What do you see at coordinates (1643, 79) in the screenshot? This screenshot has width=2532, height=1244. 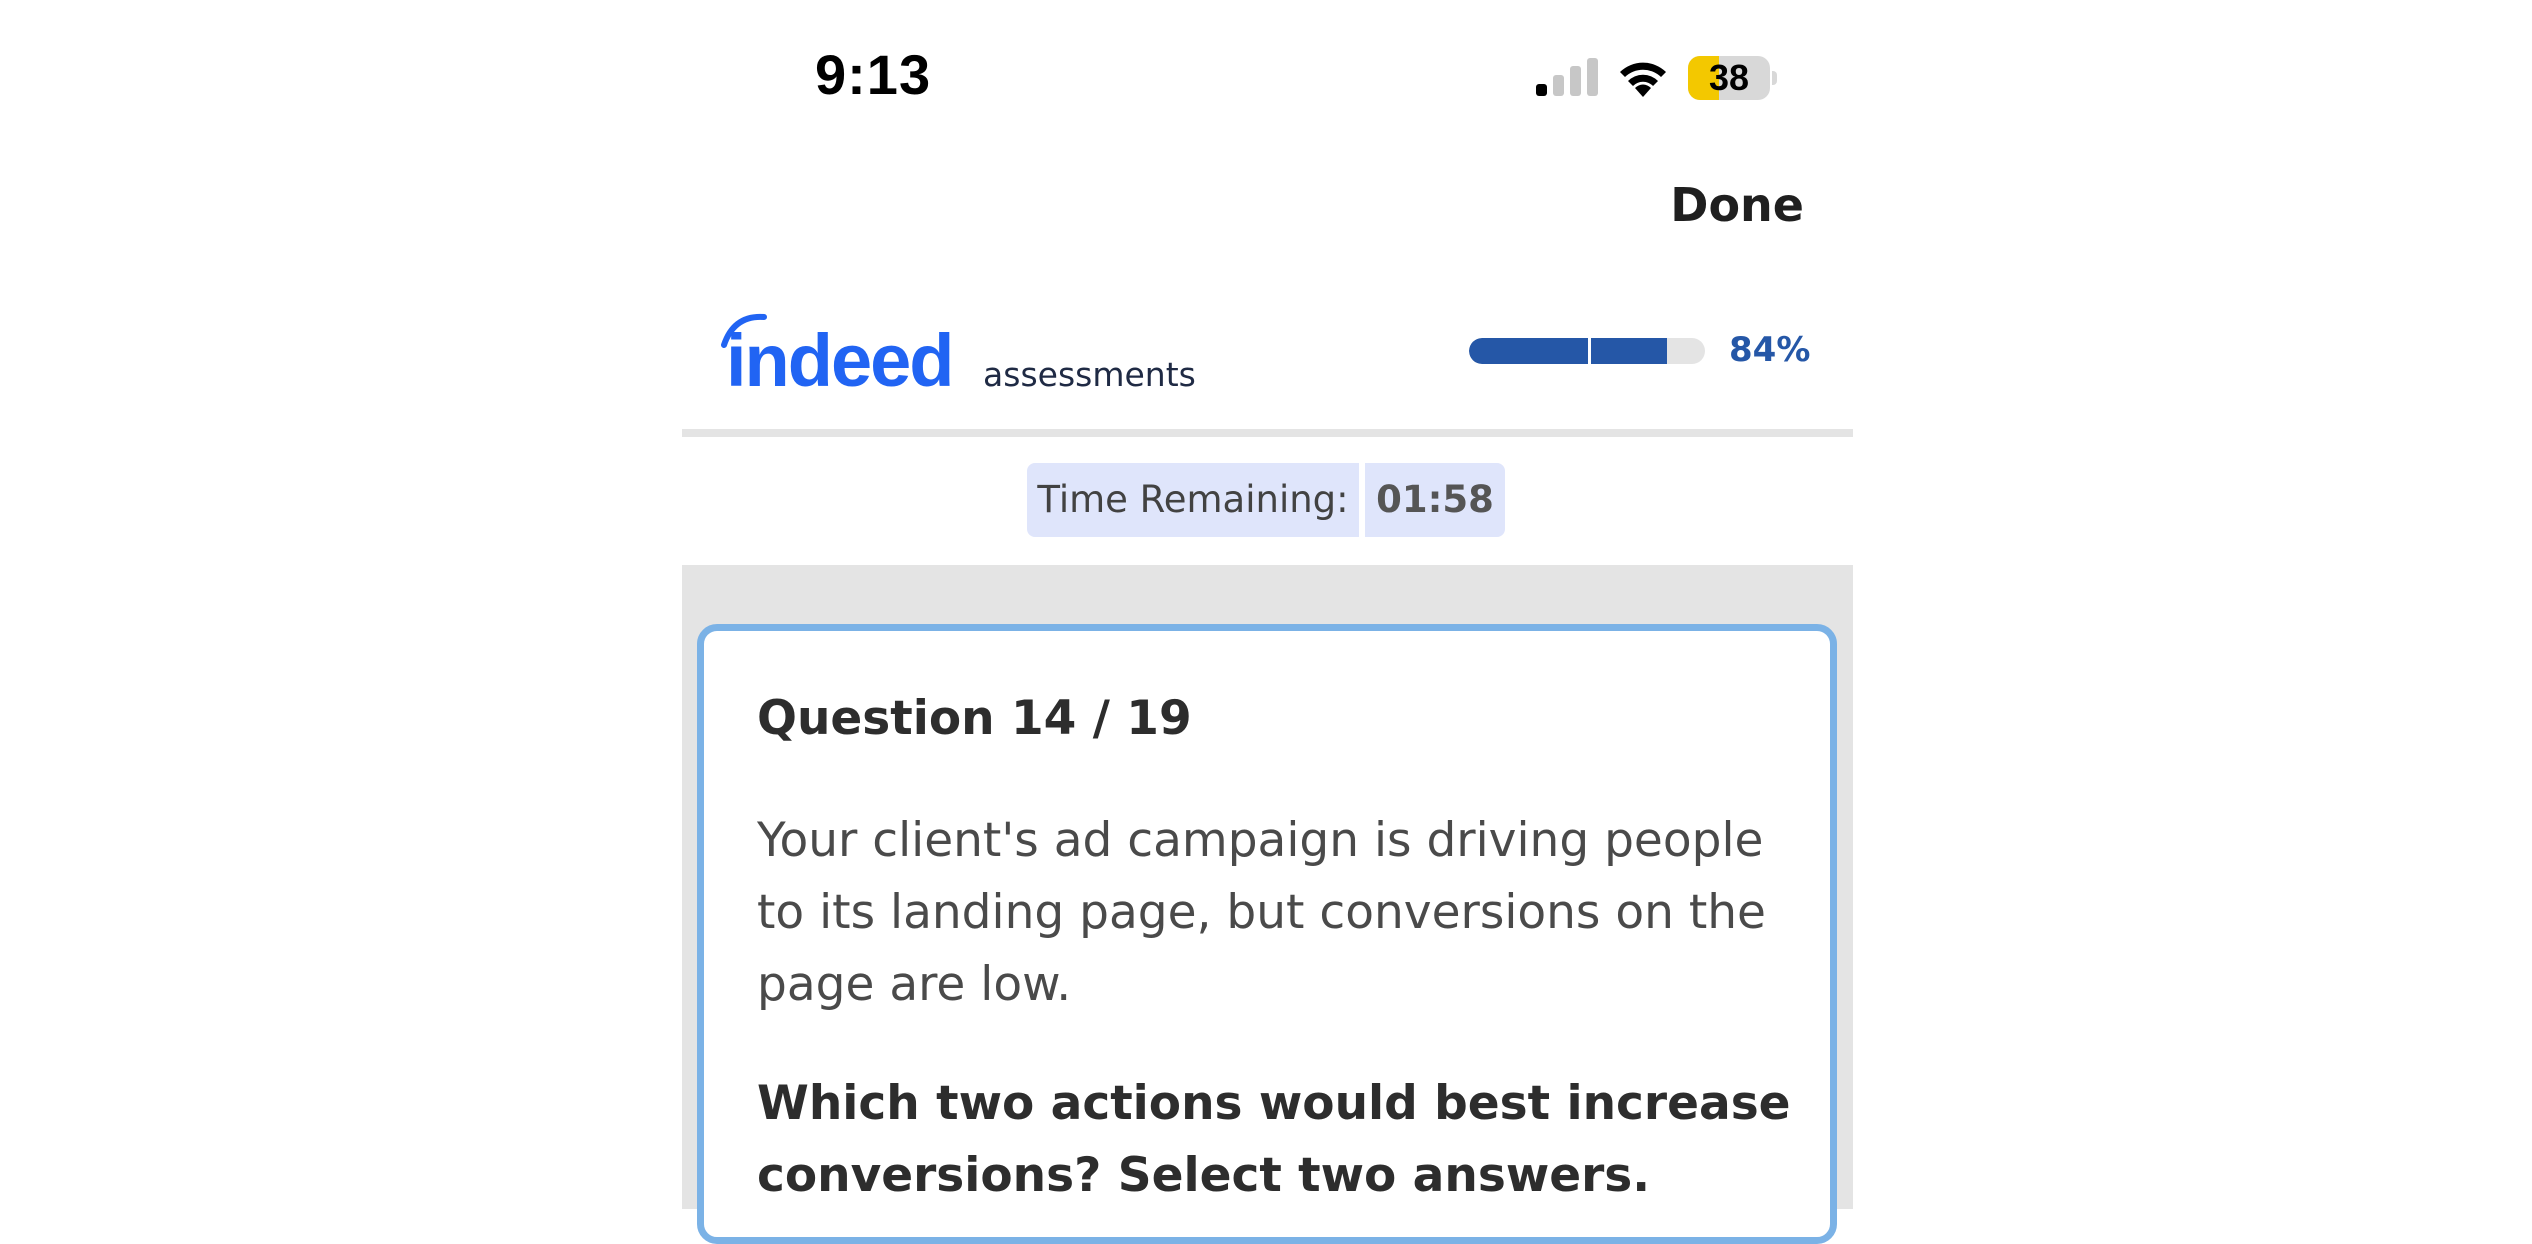 I see `wifi-icon` at bounding box center [1643, 79].